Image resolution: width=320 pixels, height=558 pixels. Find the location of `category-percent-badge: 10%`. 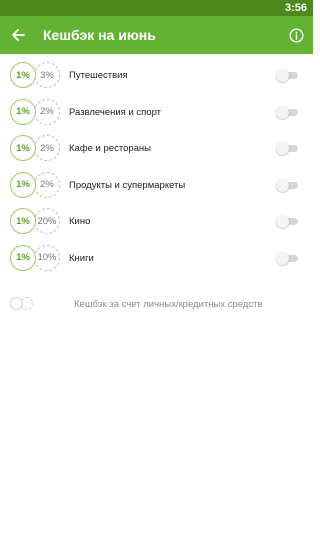

category-percent-badge: 10% is located at coordinates (47, 257).